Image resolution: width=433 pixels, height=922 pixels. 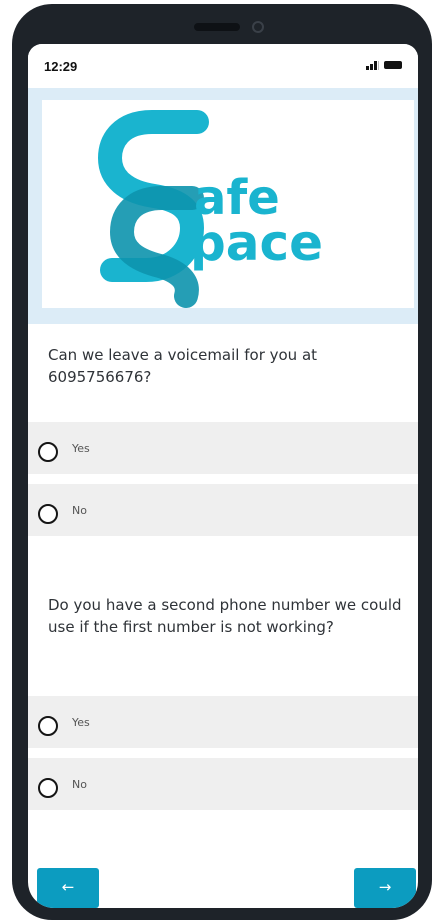 What do you see at coordinates (373, 65) in the screenshot?
I see `signal-bars-icon` at bounding box center [373, 65].